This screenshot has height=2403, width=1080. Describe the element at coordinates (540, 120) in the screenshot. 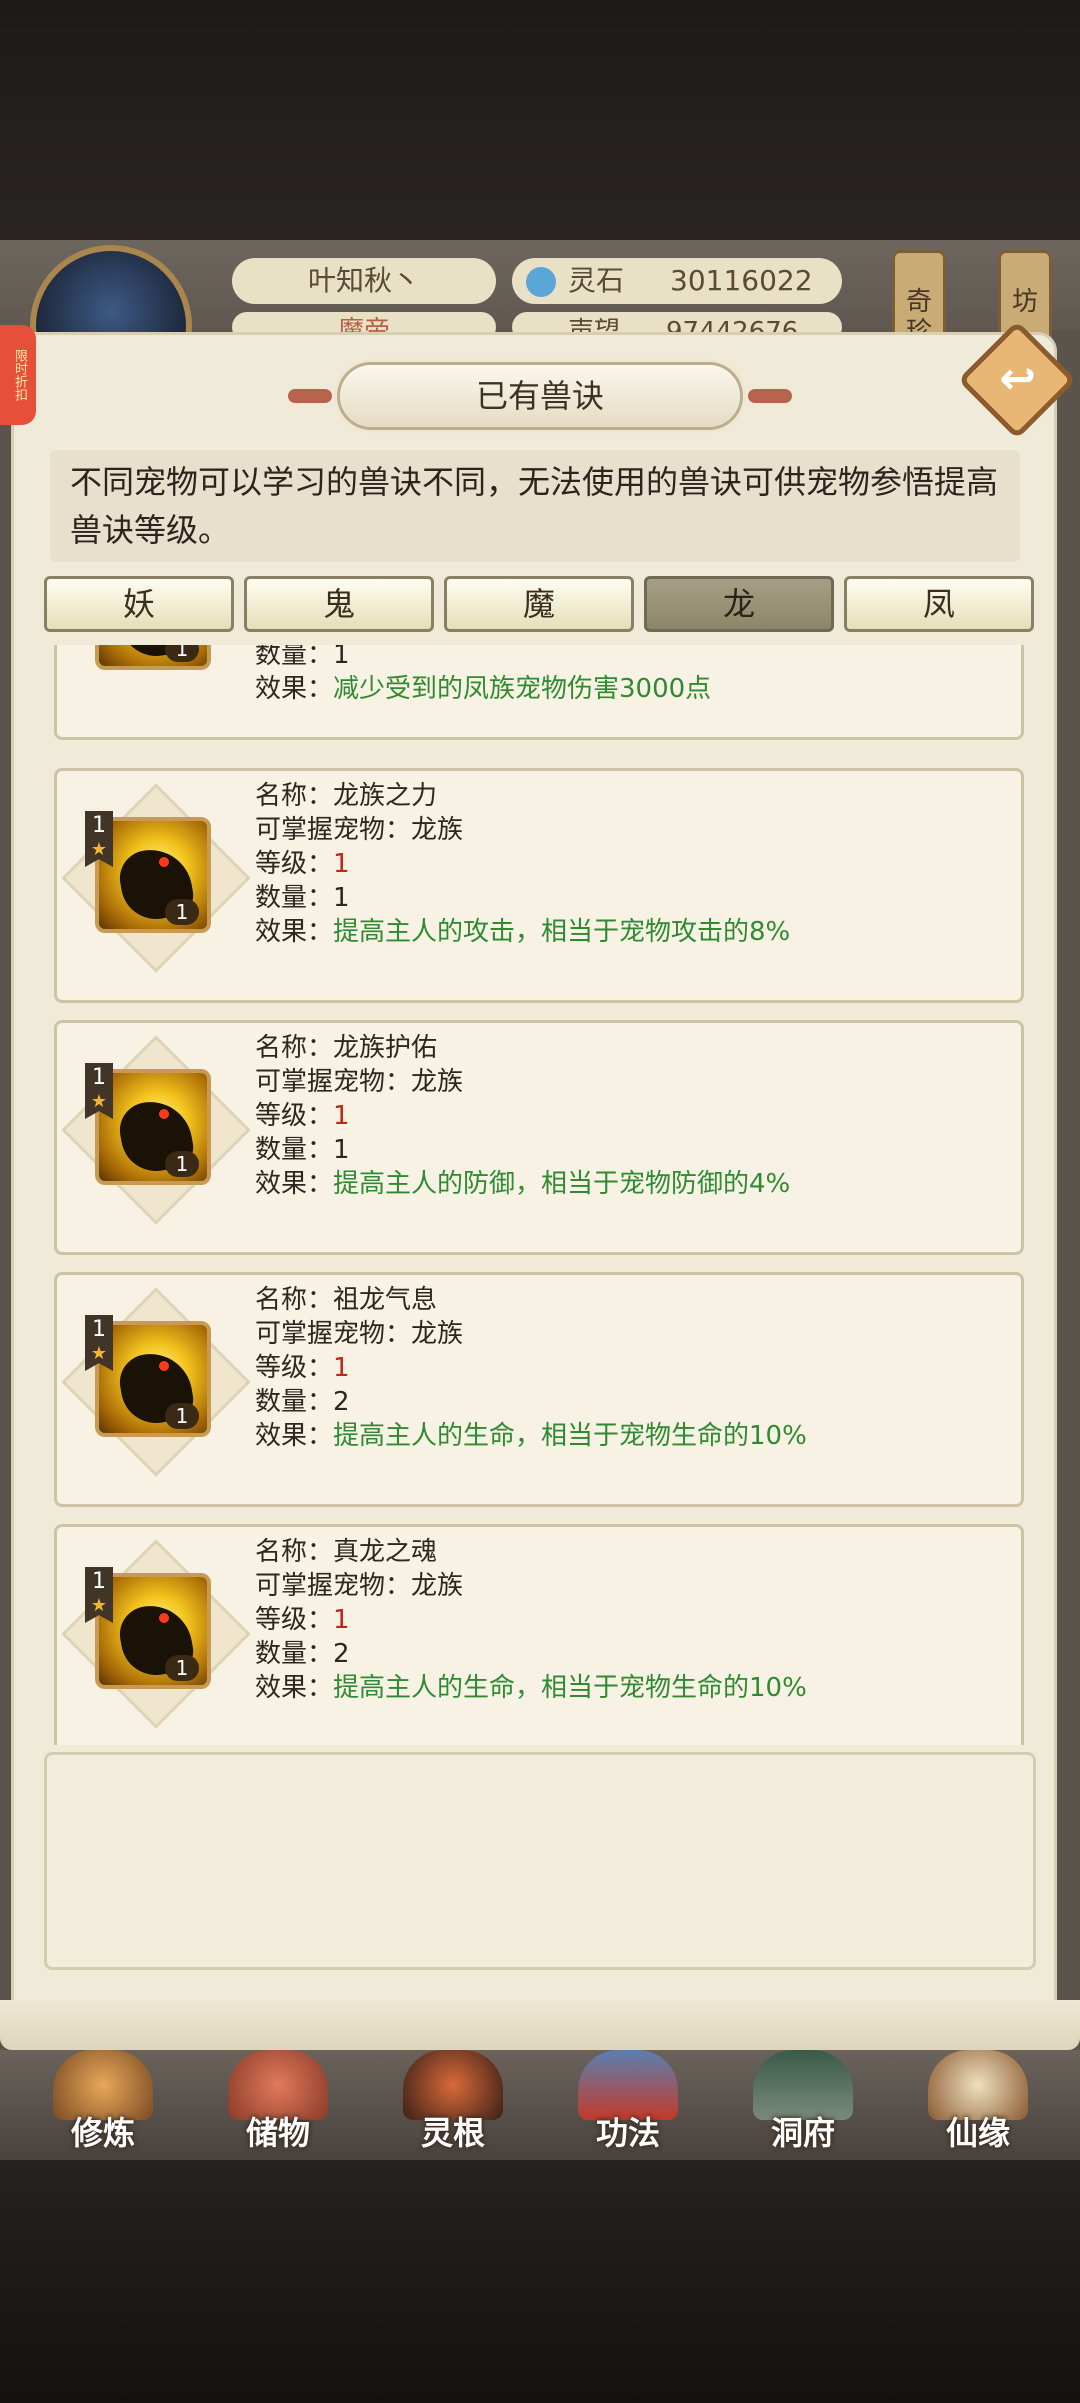

I see `top-dark-area` at that location.